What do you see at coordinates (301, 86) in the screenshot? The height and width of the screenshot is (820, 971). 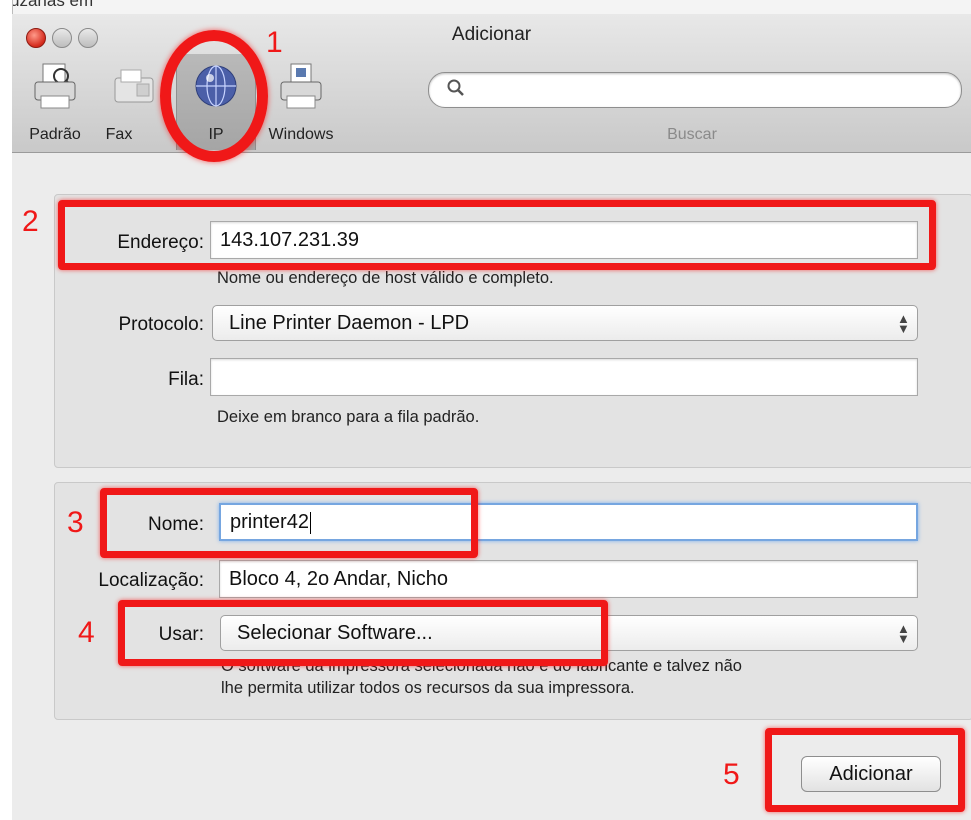 I see `windows-printer-icon` at bounding box center [301, 86].